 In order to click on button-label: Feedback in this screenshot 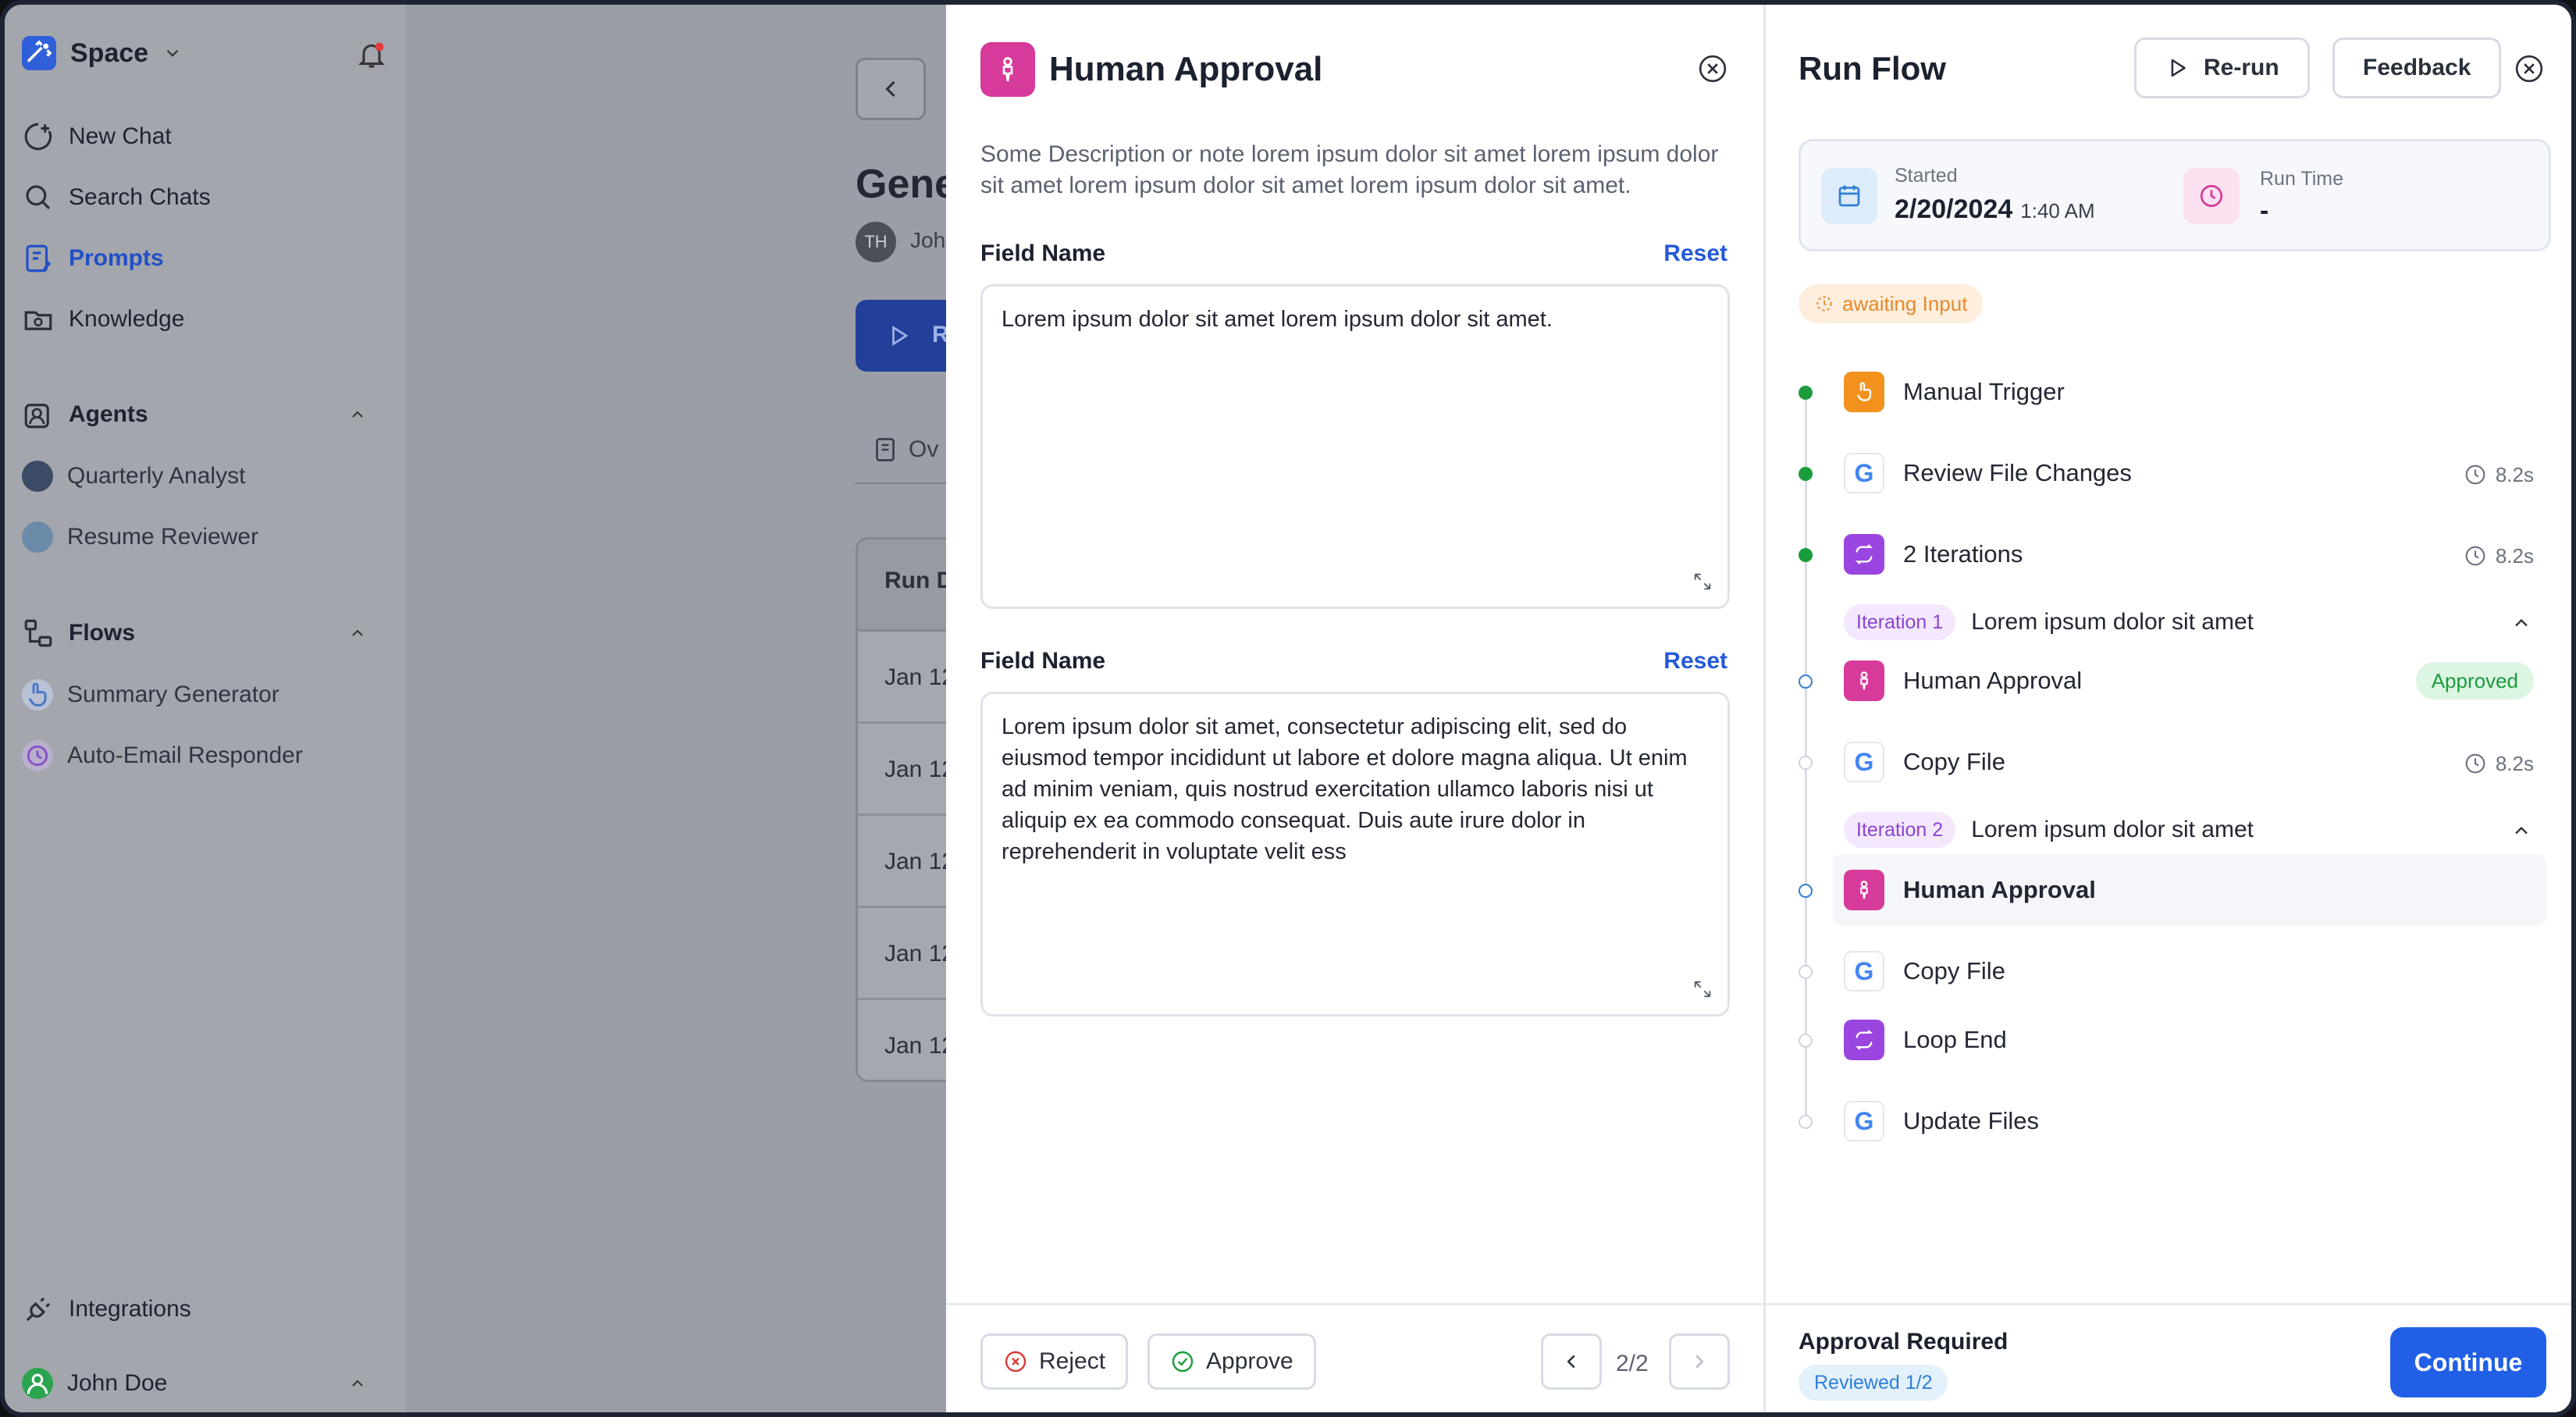, I will do `click(2417, 67)`.